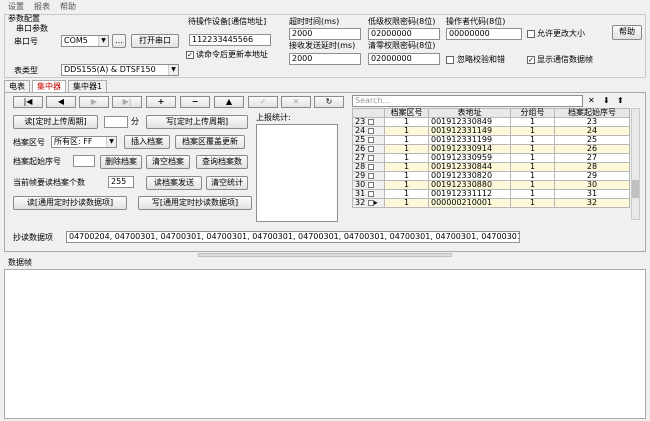  What do you see at coordinates (296, 102) in the screenshot?
I see `cancel-record-button: ✕` at bounding box center [296, 102].